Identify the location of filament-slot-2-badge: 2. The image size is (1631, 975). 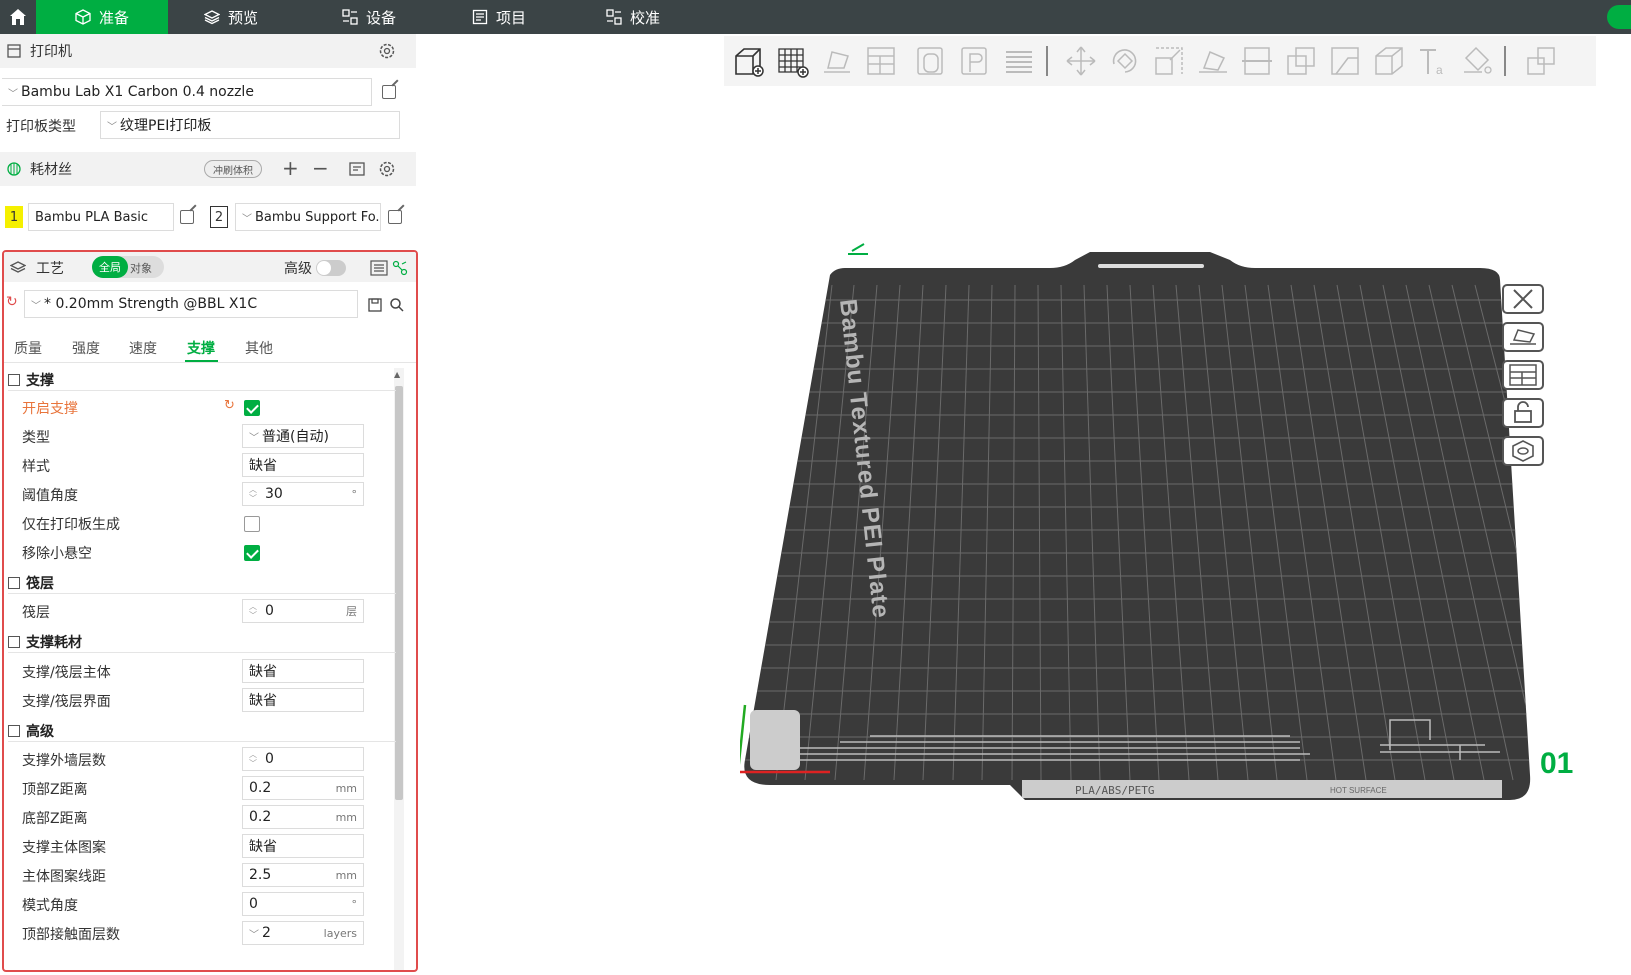
(219, 217).